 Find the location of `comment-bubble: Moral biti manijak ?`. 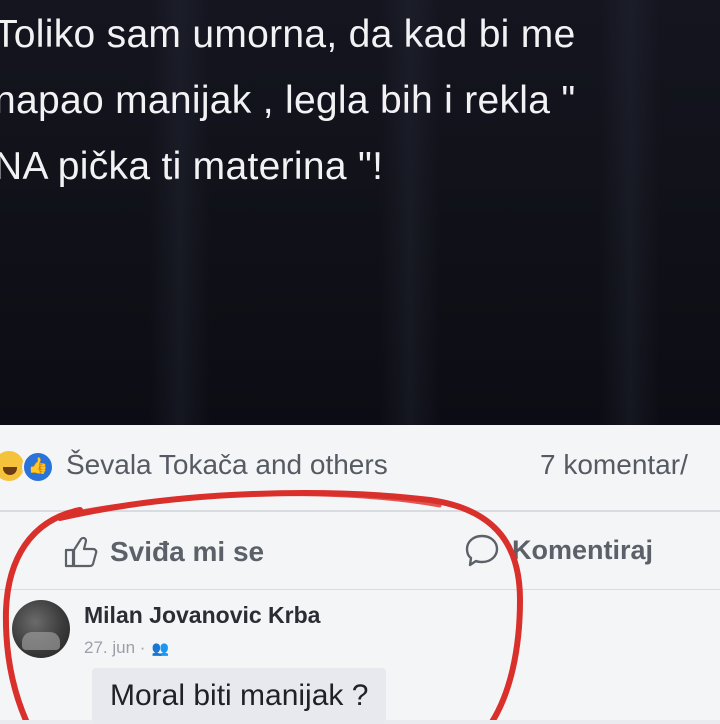

comment-bubble: Moral biti manijak ? is located at coordinates (239, 696).